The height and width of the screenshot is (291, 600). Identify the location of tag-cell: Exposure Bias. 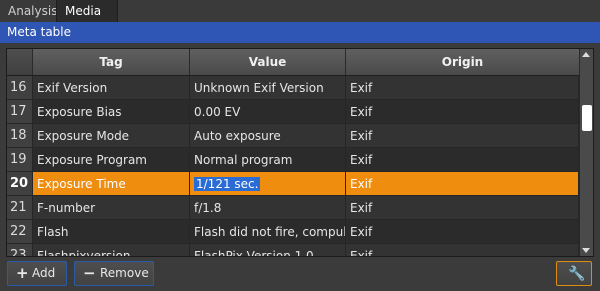
(111, 112).